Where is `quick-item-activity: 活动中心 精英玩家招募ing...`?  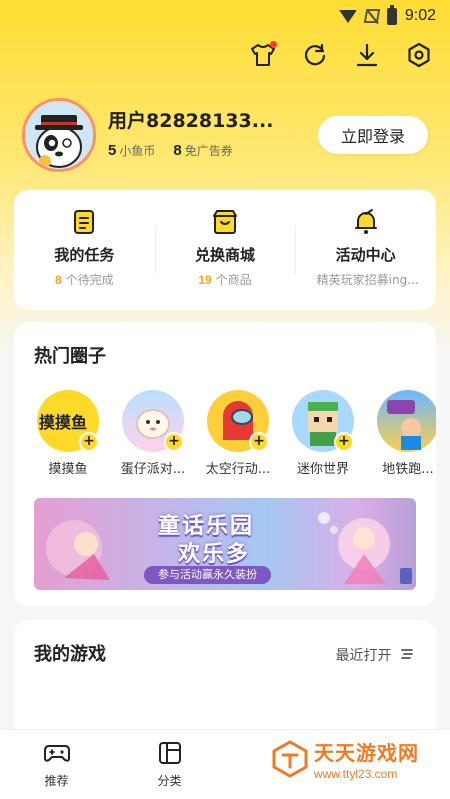 quick-item-activity: 活动中心 精英玩家招募ing... is located at coordinates (365, 250).